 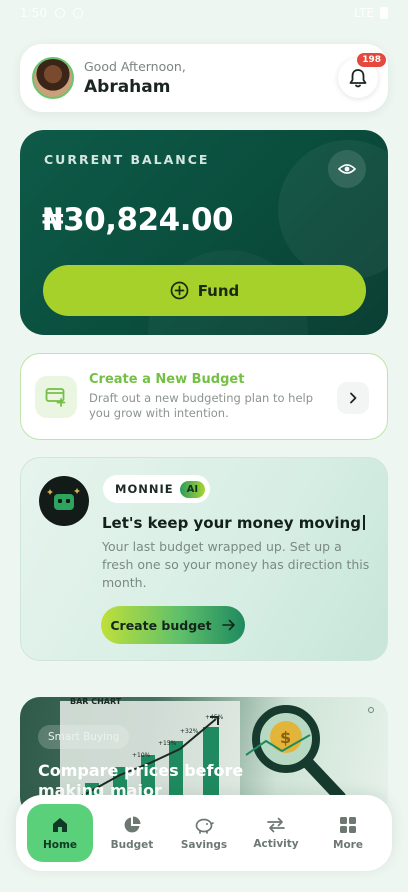 I want to click on create-budget-label: Create budget, so click(x=161, y=625).